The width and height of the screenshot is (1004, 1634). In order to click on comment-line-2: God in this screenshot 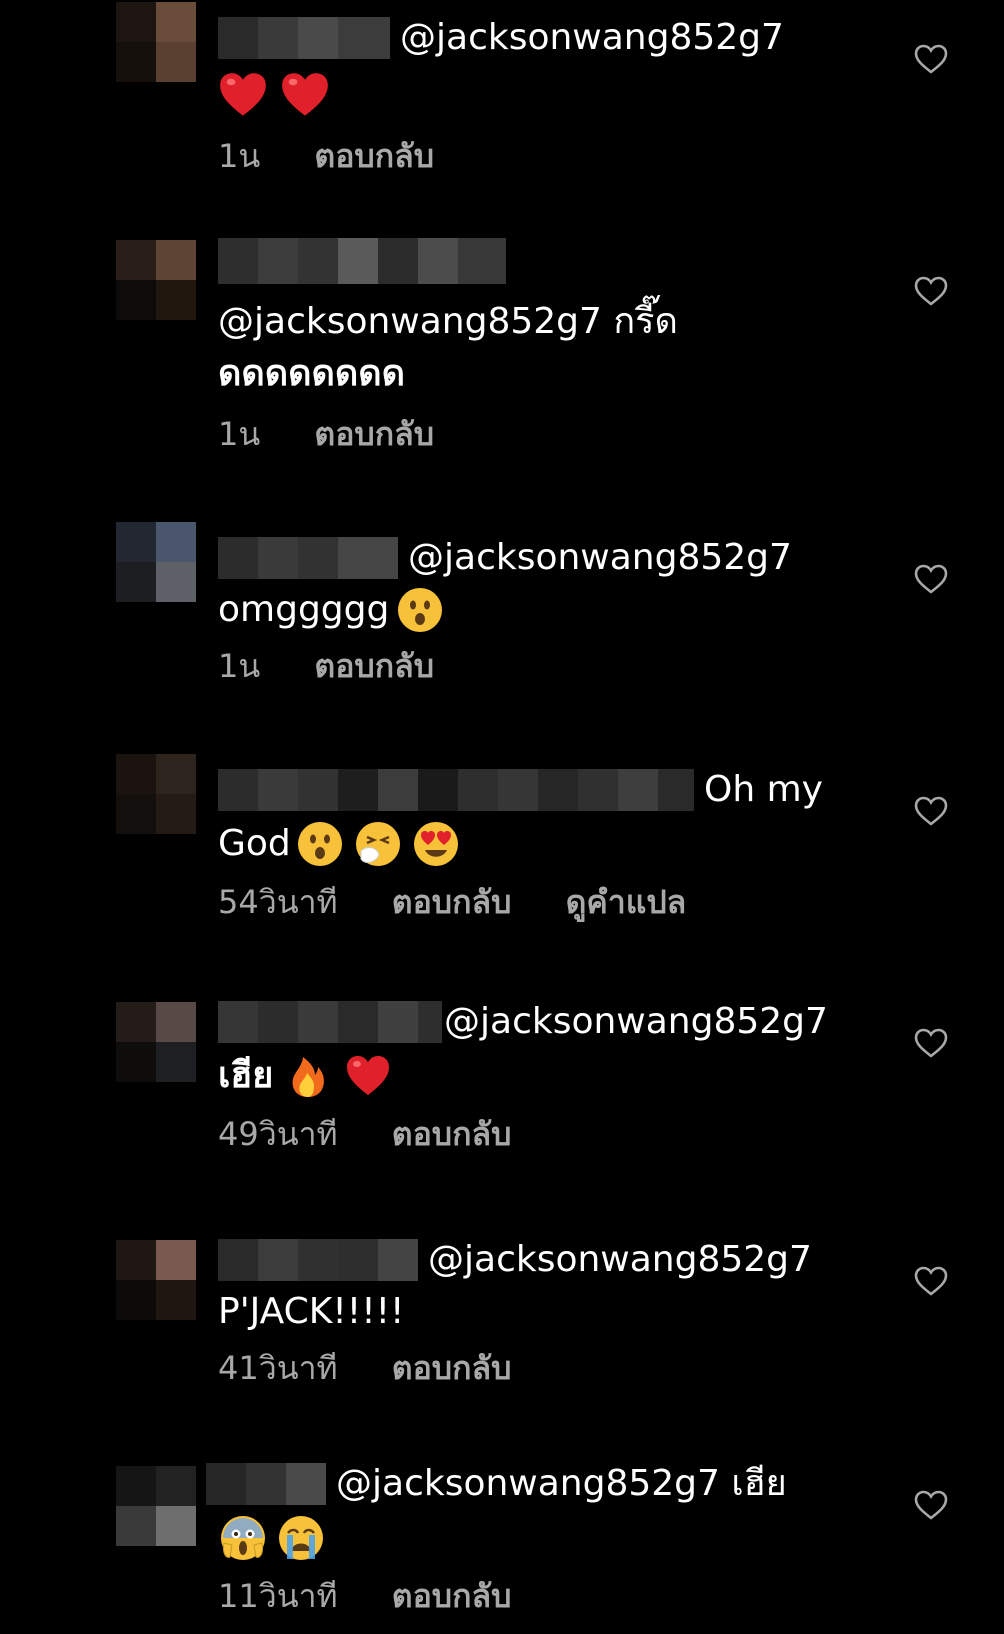, I will do `click(538, 844)`.